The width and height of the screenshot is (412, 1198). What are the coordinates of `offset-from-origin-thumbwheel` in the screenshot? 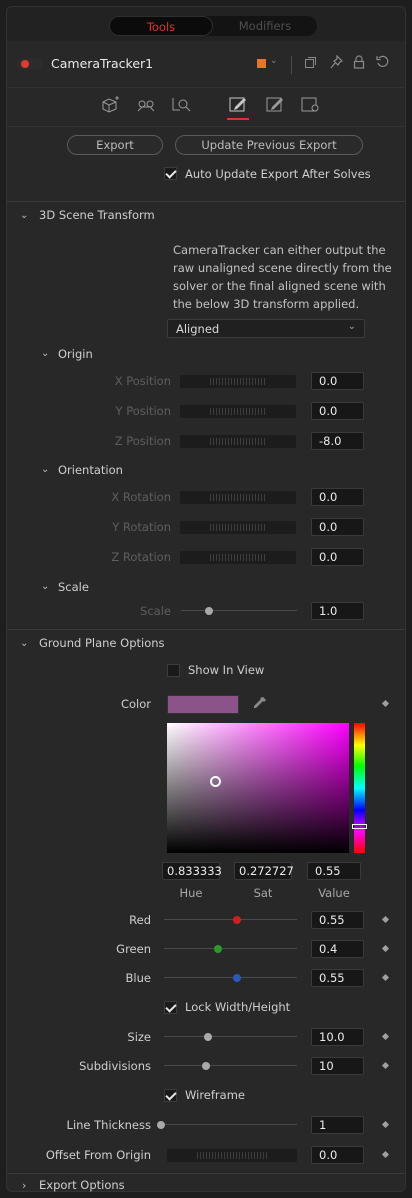 It's located at (232, 1155).